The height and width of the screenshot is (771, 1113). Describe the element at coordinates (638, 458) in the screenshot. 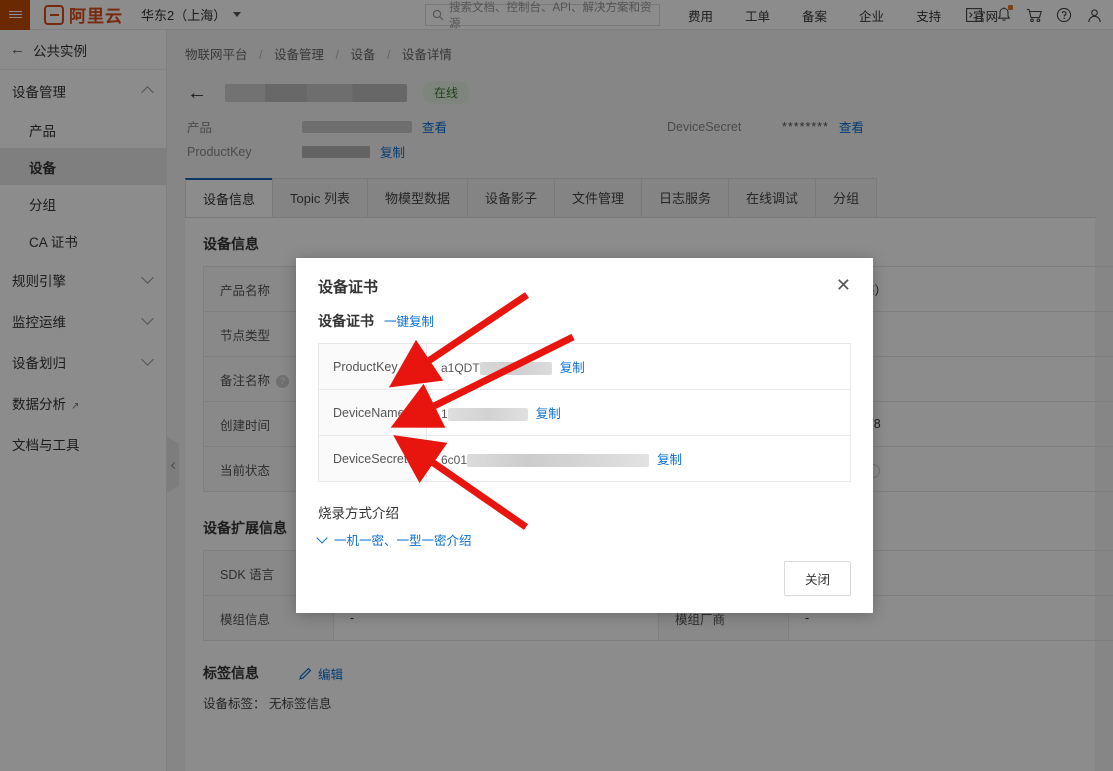

I see `cell-value-devicesecret: 6c01 复制` at that location.